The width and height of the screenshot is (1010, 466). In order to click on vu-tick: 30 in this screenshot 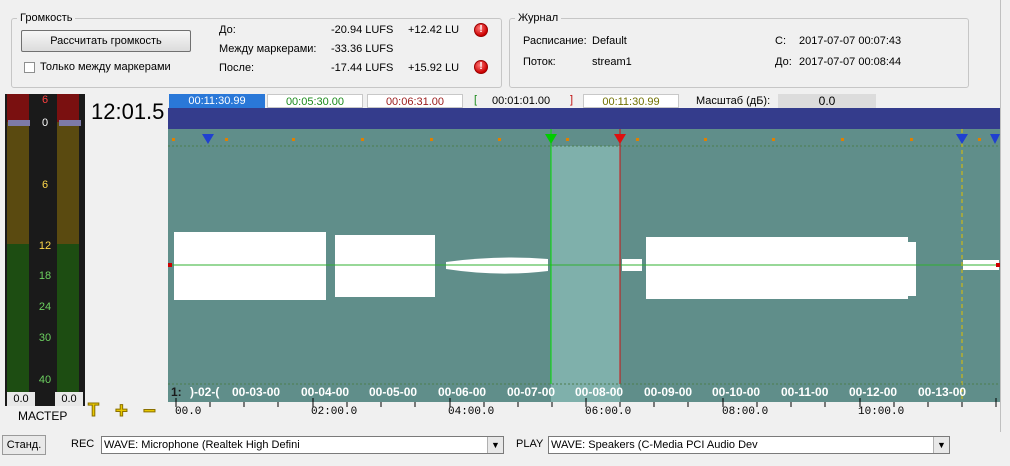, I will do `click(45, 338)`.